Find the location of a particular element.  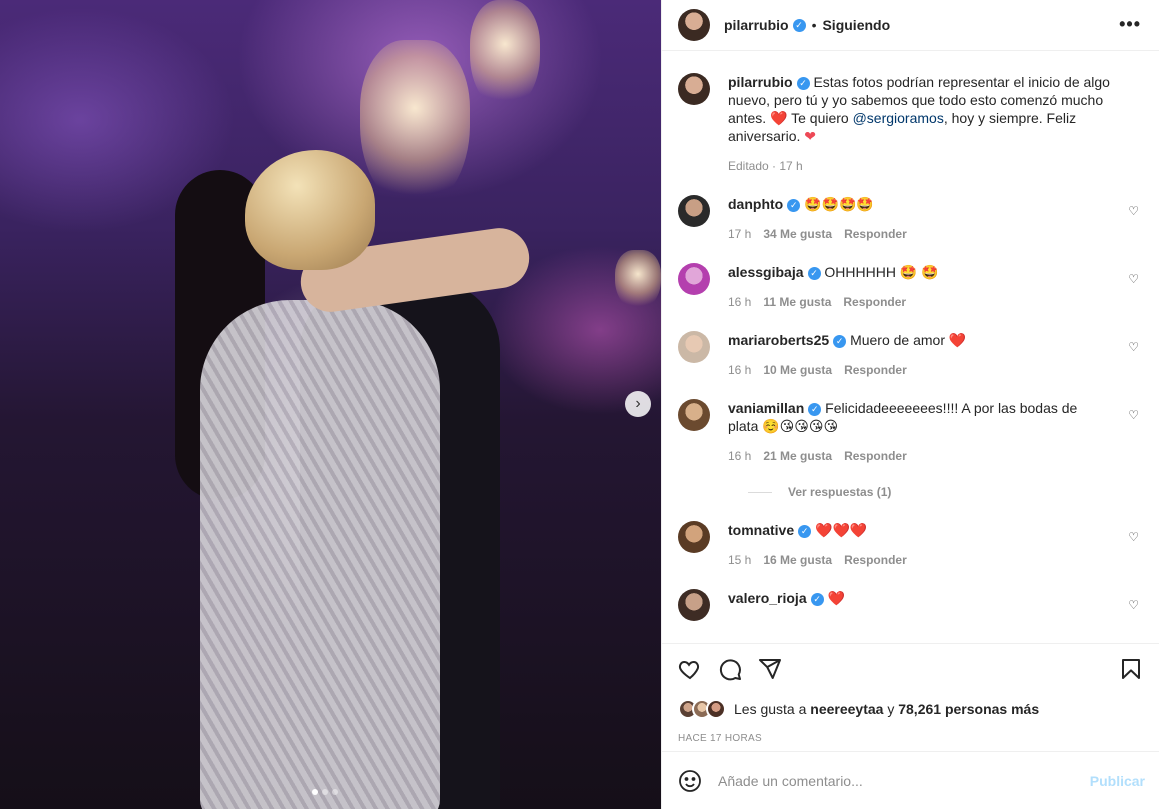

caption-meta: Editado · 17 h is located at coordinates (765, 166).